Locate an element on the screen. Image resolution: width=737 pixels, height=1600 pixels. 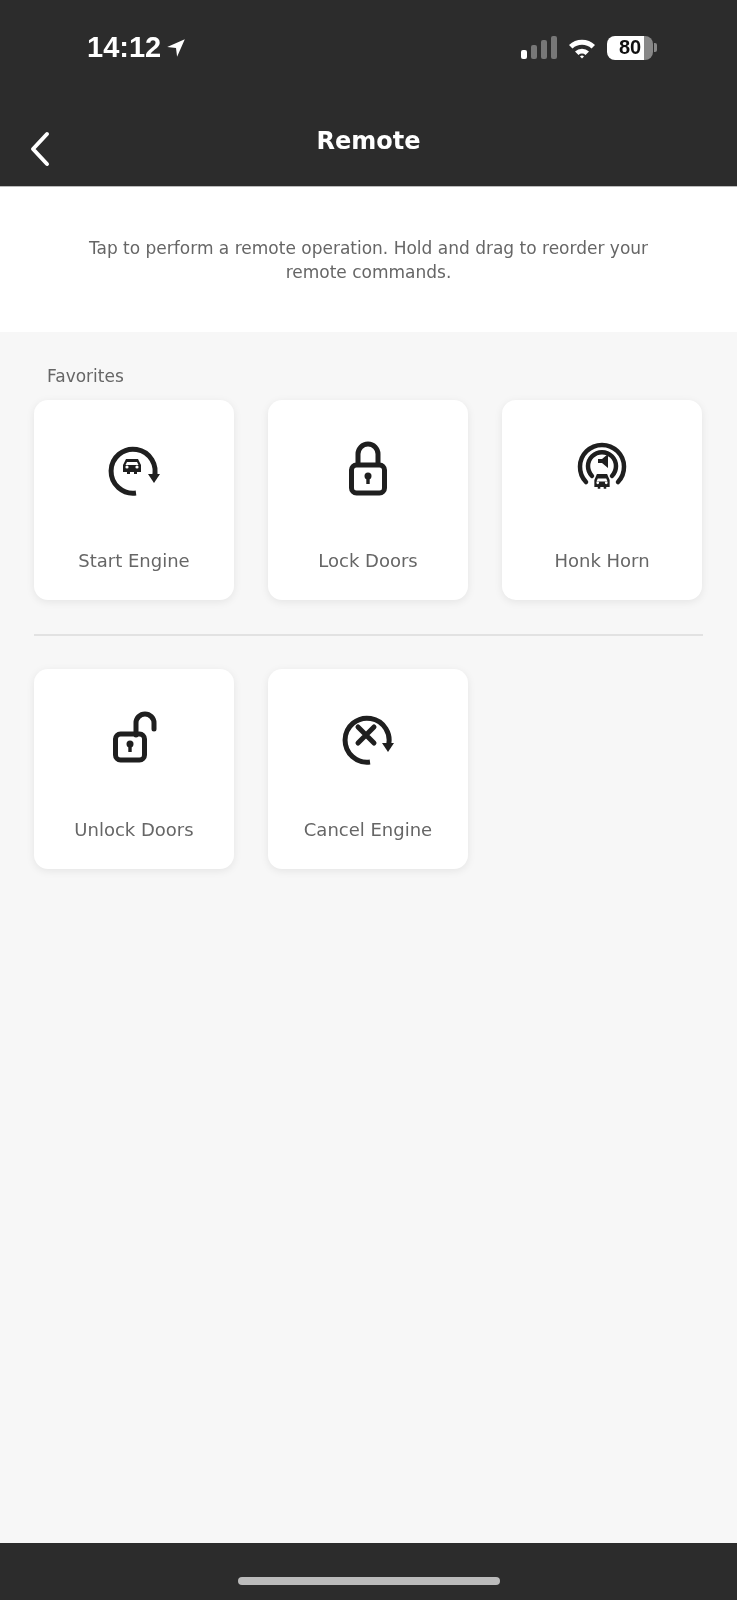
signal-icon is located at coordinates (539, 47).